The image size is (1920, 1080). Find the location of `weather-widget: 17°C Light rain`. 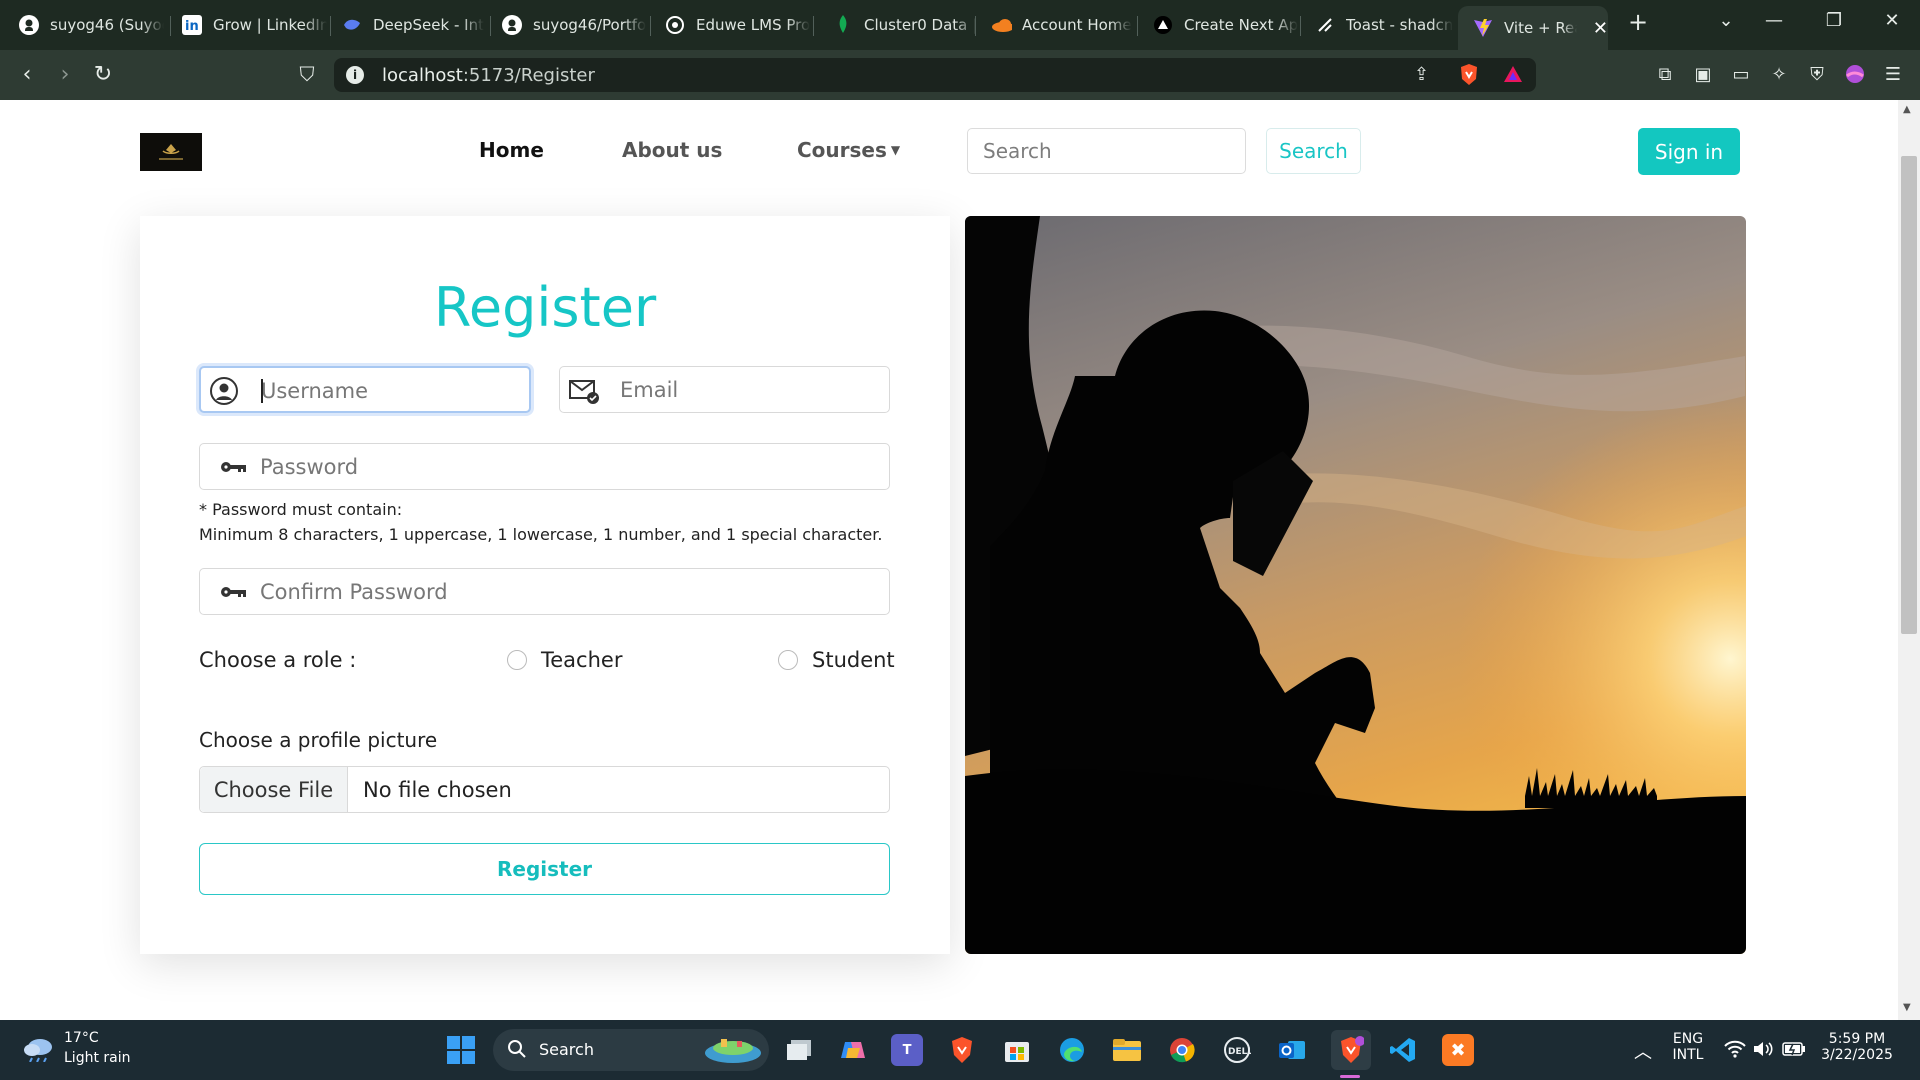

weather-widget: 17°C Light rain is located at coordinates (80, 1050).